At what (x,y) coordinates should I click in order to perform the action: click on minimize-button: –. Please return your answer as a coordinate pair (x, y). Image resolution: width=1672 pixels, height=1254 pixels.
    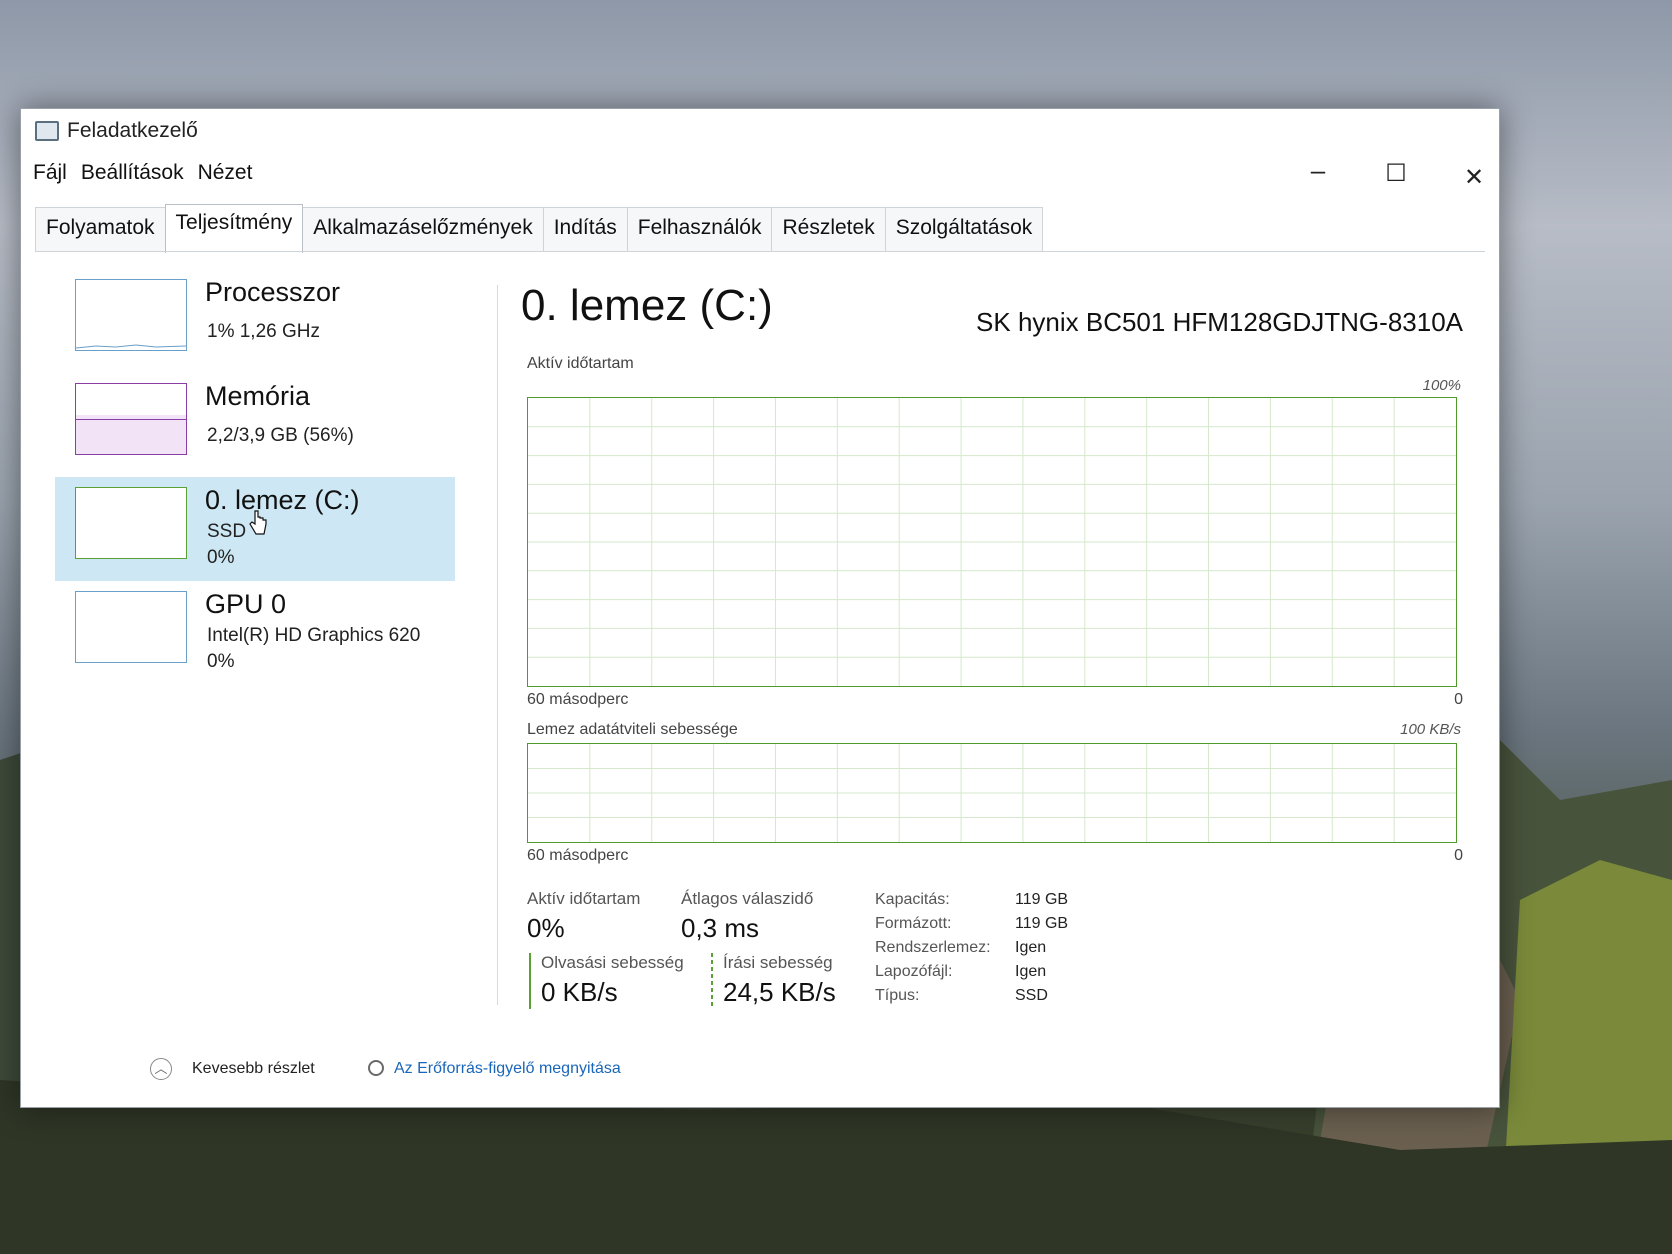
    Looking at the image, I should click on (1318, 170).